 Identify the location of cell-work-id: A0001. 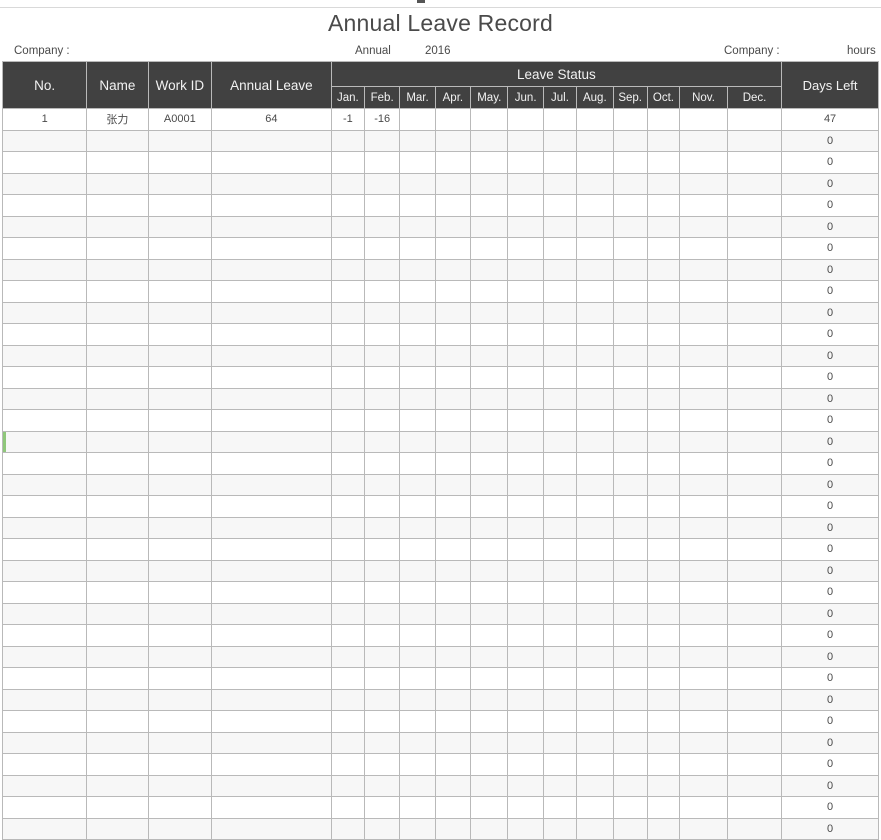
(180, 119).